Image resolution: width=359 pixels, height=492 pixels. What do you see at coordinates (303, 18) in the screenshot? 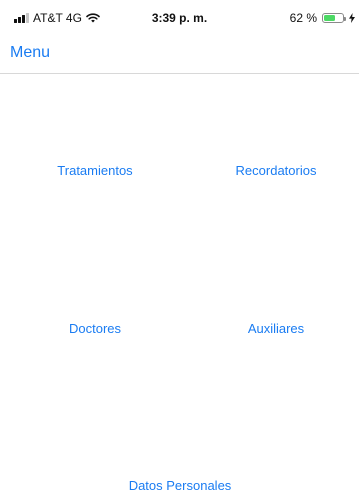
I see `battery-percent: 62 %` at bounding box center [303, 18].